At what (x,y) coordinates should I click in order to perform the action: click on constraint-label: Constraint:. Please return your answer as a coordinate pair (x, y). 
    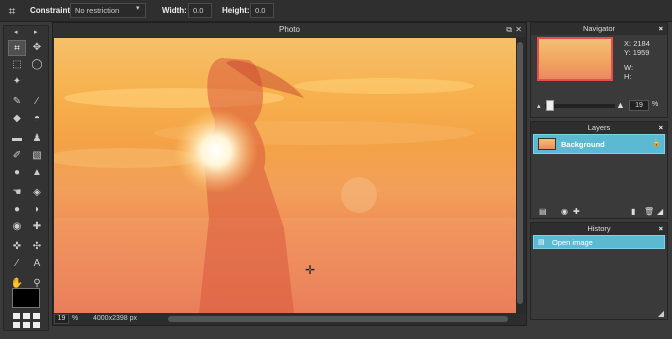
    Looking at the image, I should click on (51, 10).